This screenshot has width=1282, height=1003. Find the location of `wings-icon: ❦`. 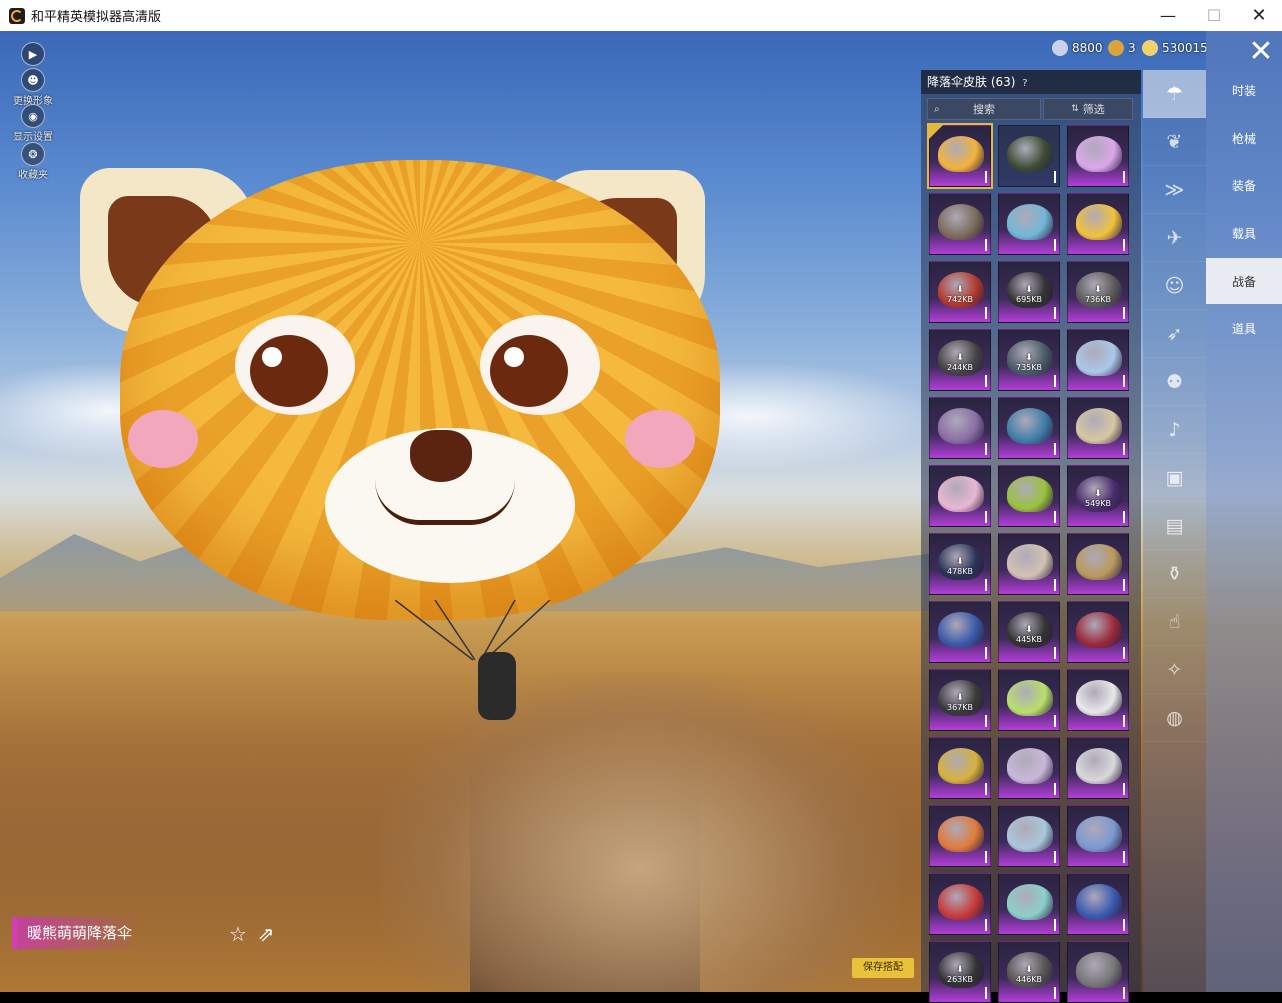

wings-icon: ❦ is located at coordinates (1174, 141).